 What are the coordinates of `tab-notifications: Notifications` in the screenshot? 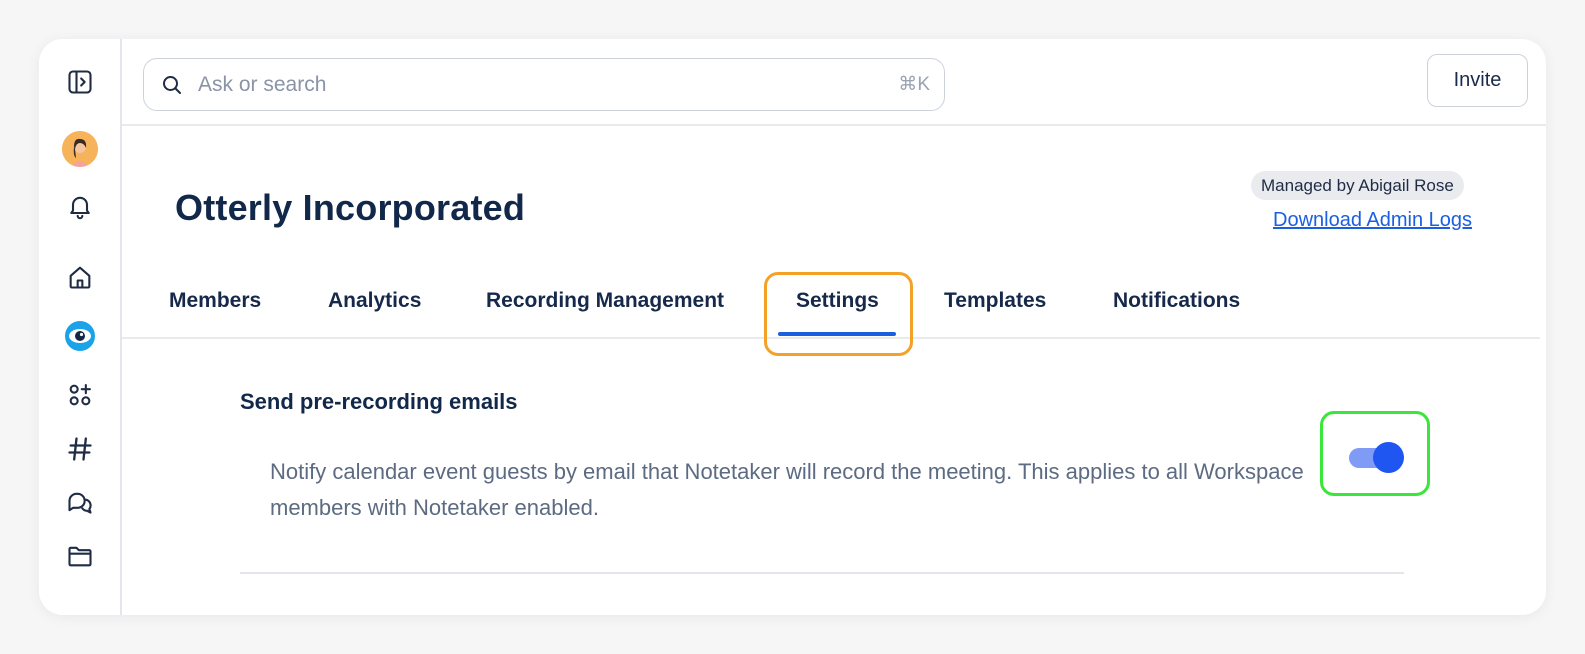 It's located at (1176, 301).